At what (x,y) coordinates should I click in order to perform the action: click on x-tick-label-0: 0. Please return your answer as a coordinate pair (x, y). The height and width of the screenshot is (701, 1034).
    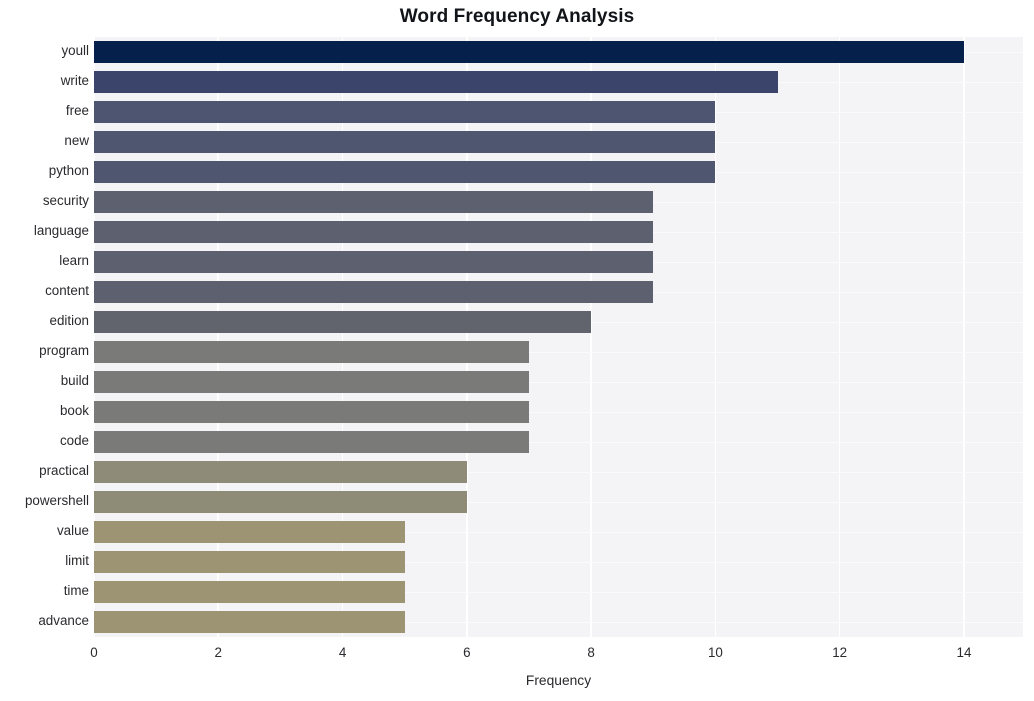
    Looking at the image, I should click on (94, 652).